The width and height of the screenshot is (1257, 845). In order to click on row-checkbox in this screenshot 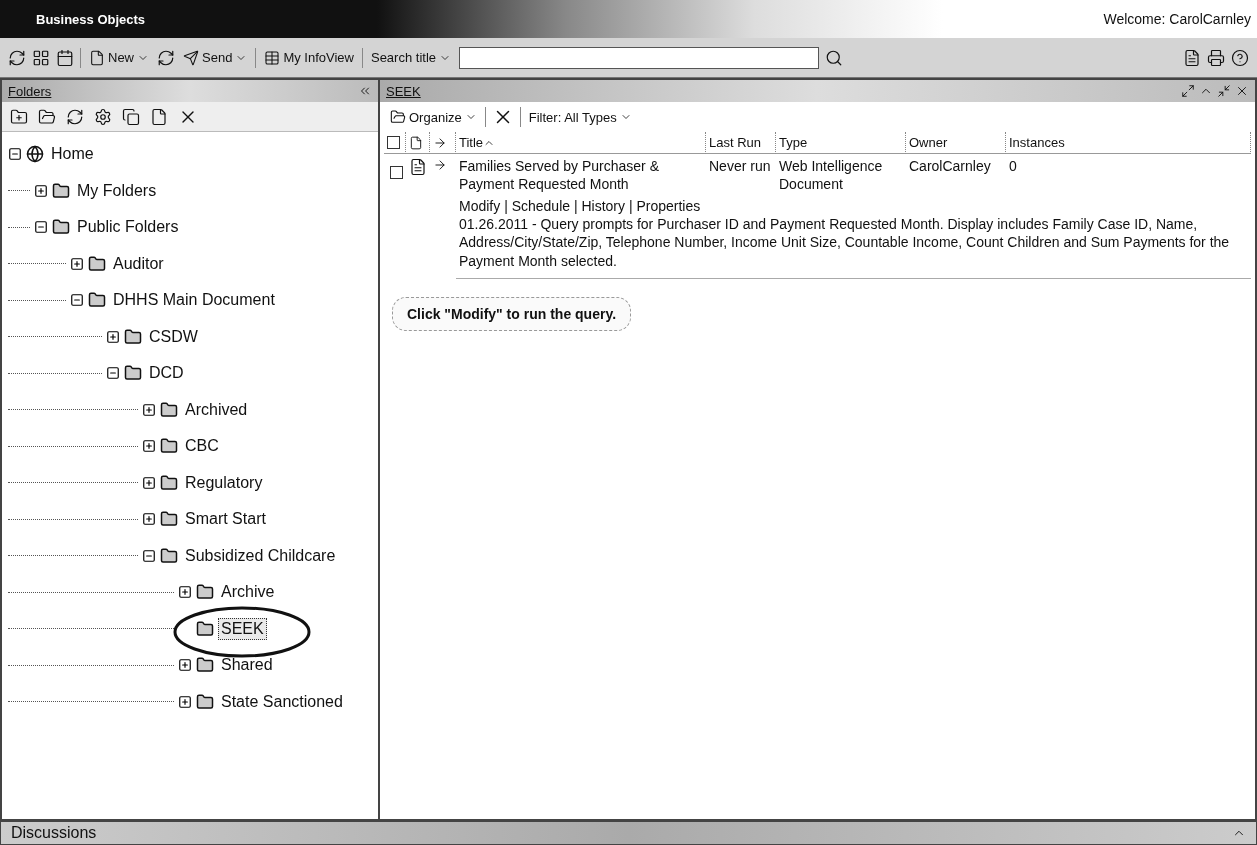, I will do `click(396, 172)`.